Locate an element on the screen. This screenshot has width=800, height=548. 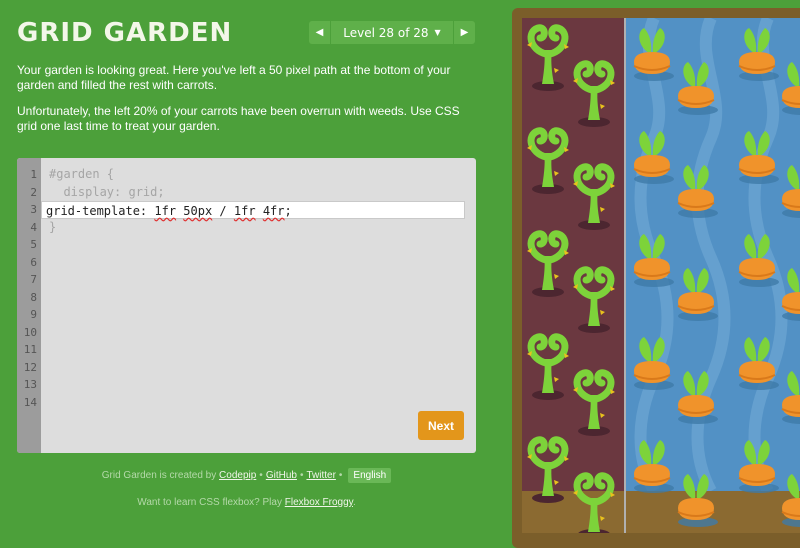
caret-down-icon: ▼ is located at coordinates (437, 32).